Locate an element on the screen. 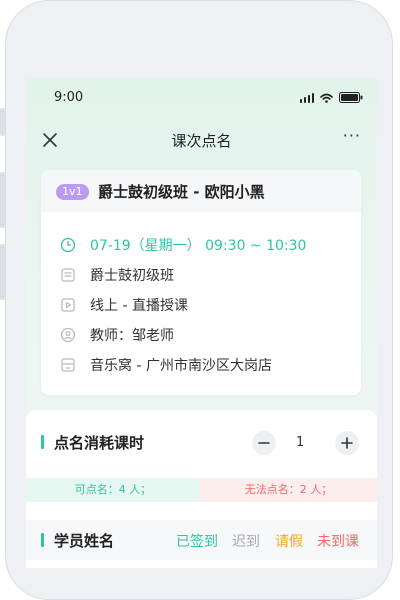 This screenshot has height=600, width=400. more-icon: ··· is located at coordinates (352, 135).